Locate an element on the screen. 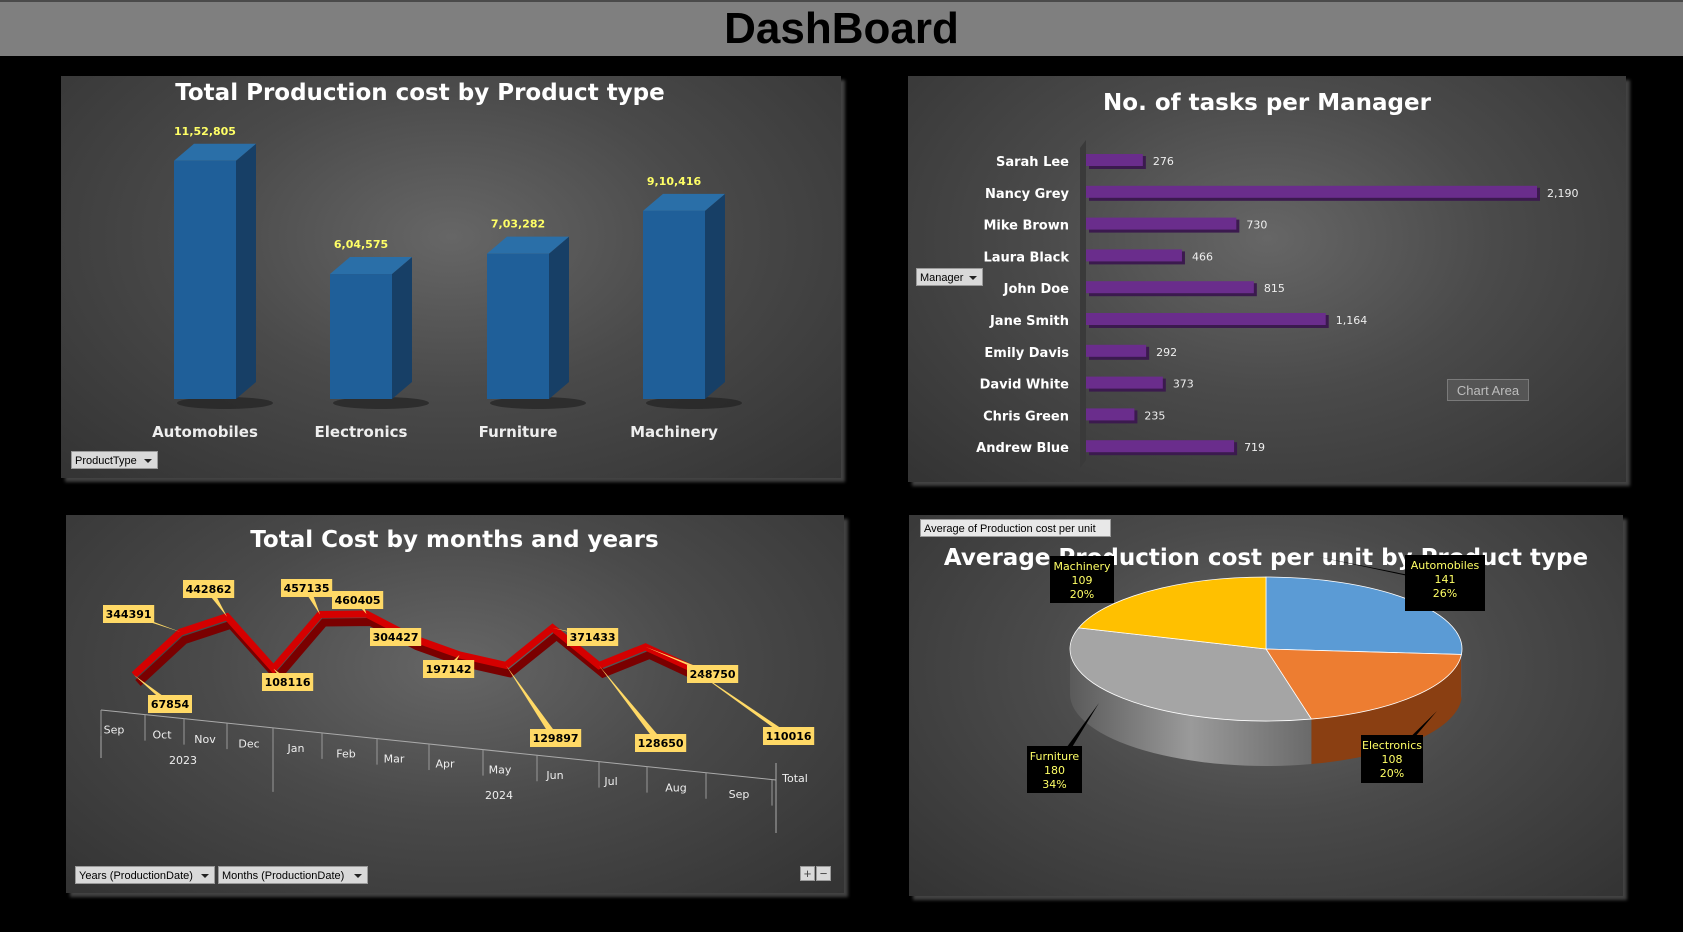 The height and width of the screenshot is (932, 1683). hbar-value-label-john-doe: 815 is located at coordinates (1274, 288).